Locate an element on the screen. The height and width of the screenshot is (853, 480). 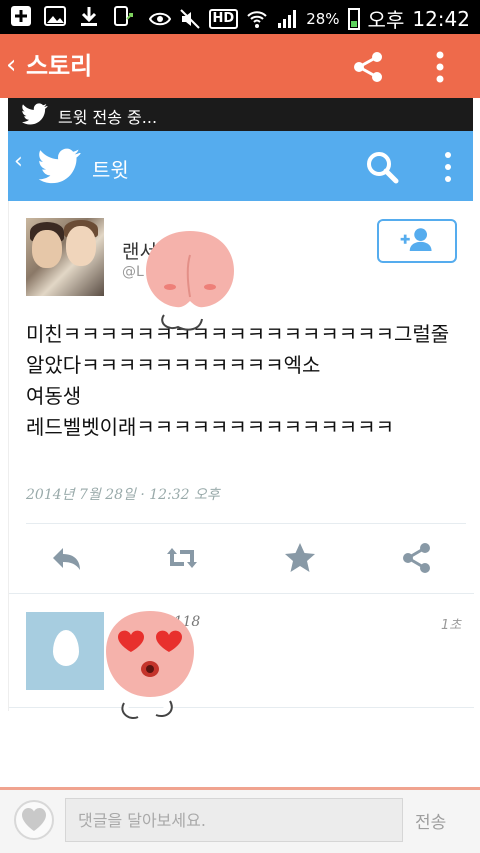
tweet-date: 2014년 7월 28일 · 12:32 오후 is located at coordinates (123, 495).